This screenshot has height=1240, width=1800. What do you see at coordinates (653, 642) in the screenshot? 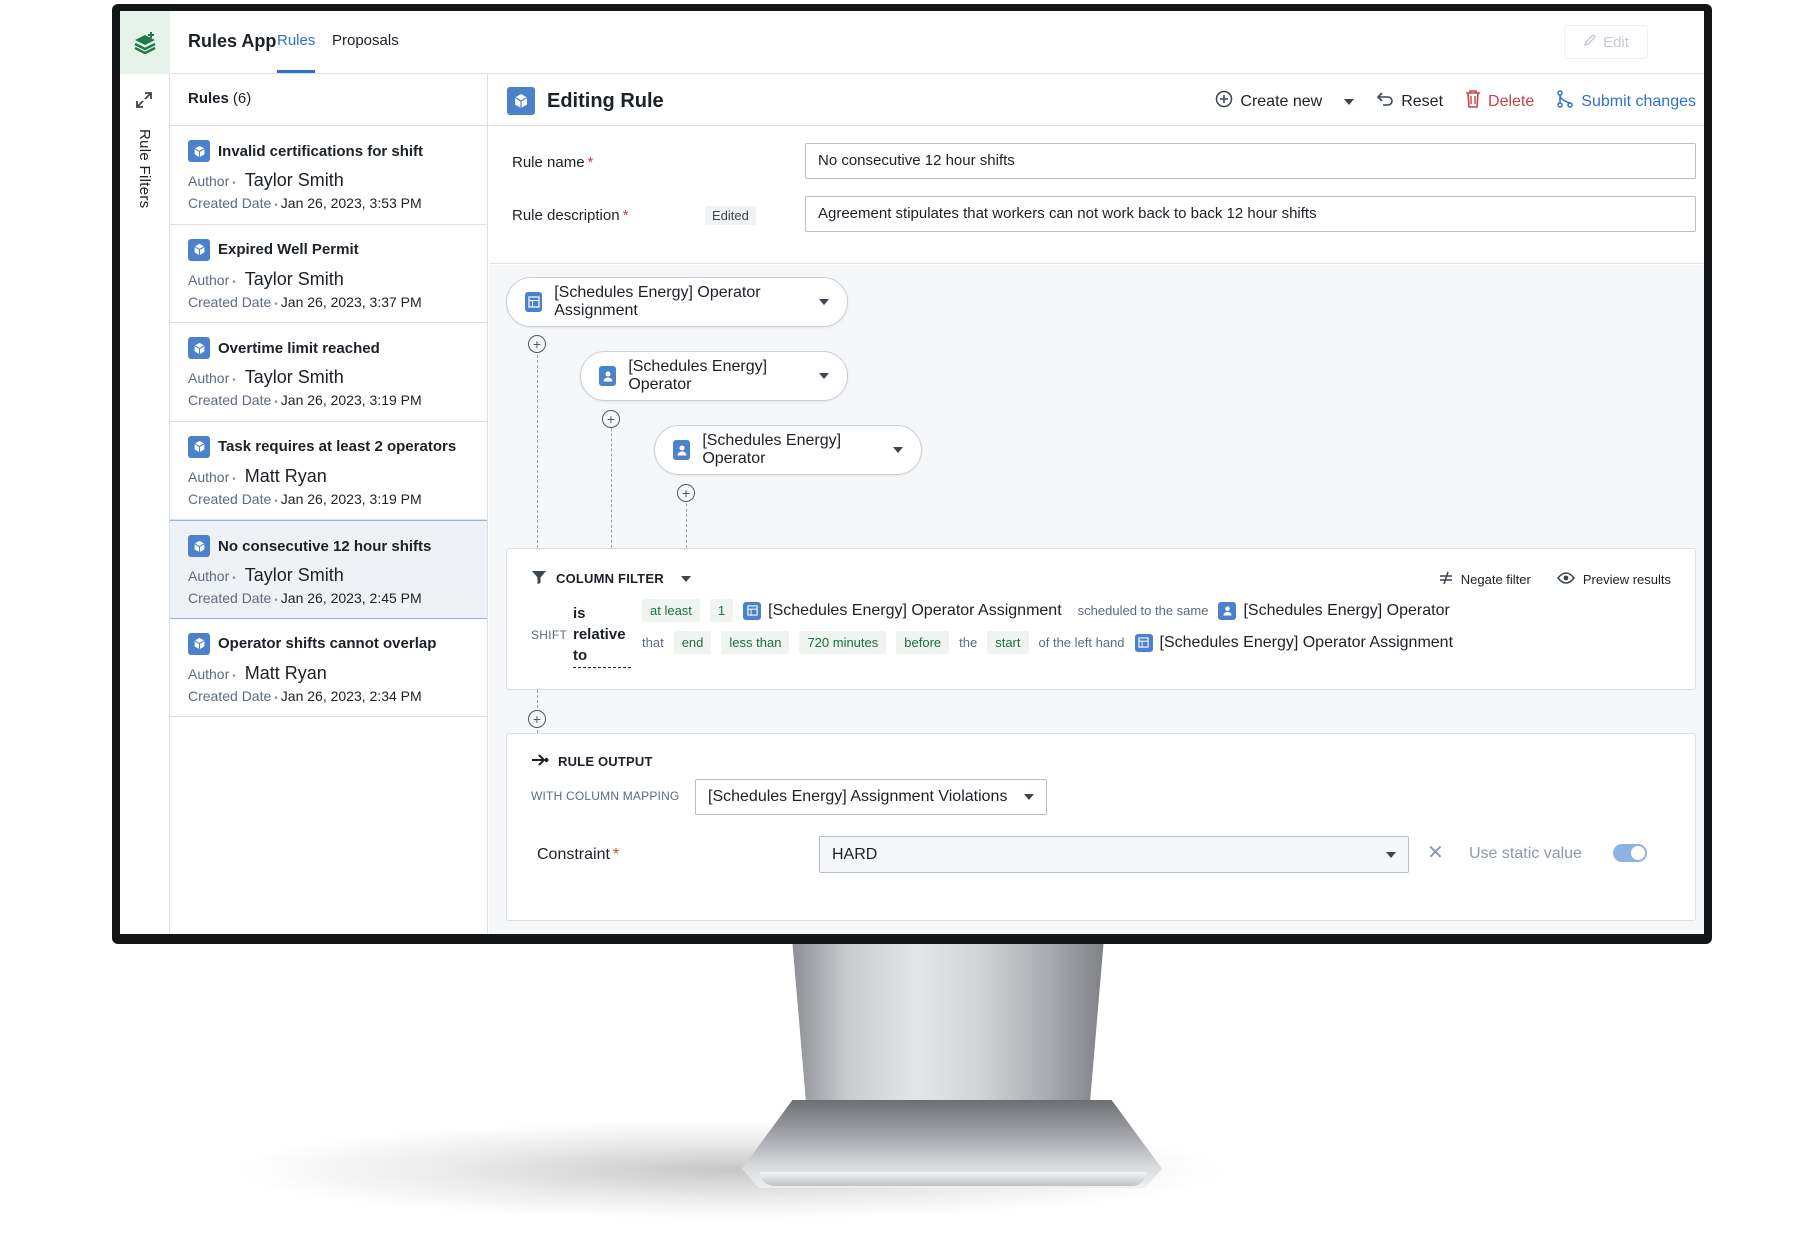
I see `that-text: that` at bounding box center [653, 642].